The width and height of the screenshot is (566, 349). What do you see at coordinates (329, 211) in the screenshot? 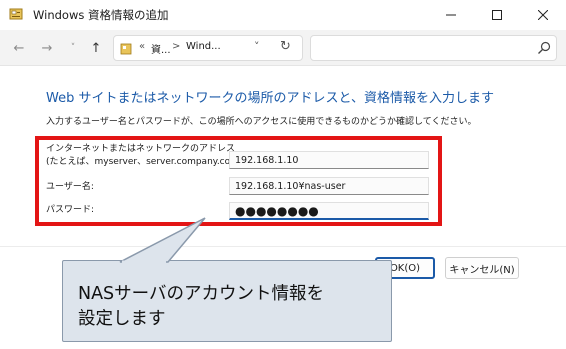
I see `password-field: ●●●●●●●●` at bounding box center [329, 211].